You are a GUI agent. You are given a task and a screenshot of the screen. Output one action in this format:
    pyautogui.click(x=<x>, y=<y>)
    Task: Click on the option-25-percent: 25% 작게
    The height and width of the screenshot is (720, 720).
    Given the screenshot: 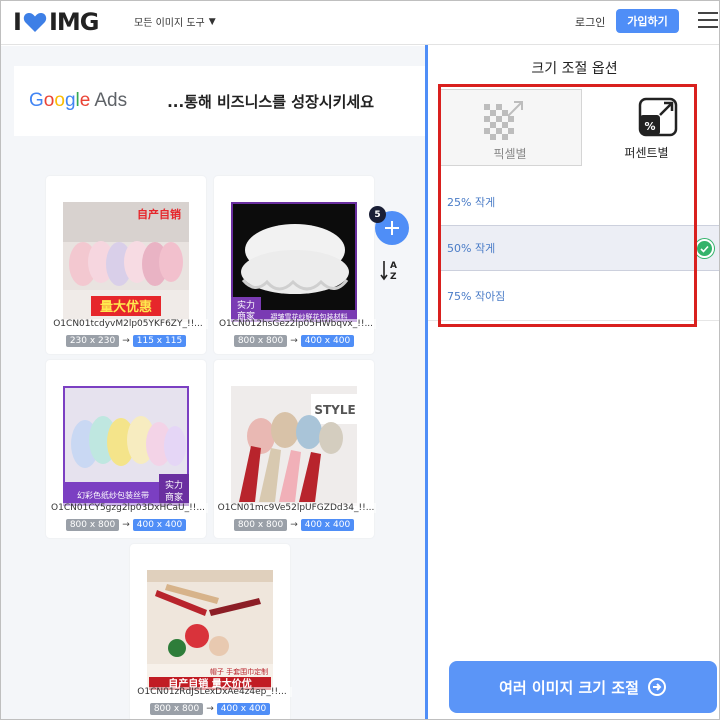 What is the action you would take?
    pyautogui.click(x=578, y=202)
    